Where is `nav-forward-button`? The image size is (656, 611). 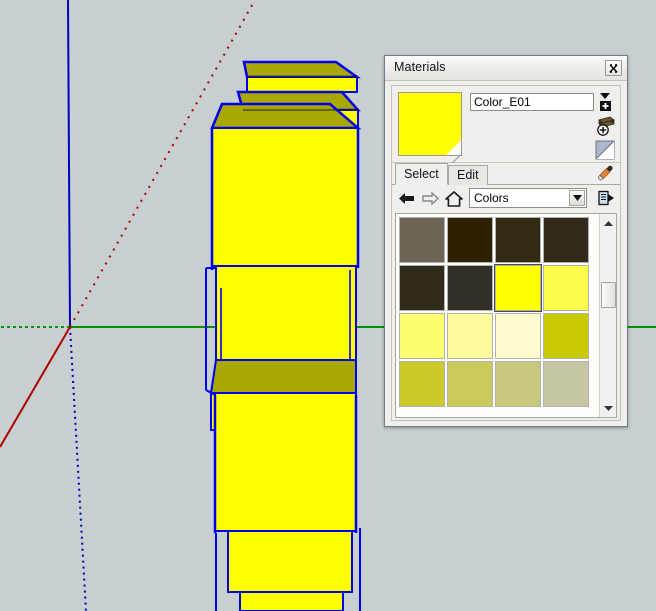
nav-forward-button is located at coordinates (430, 198).